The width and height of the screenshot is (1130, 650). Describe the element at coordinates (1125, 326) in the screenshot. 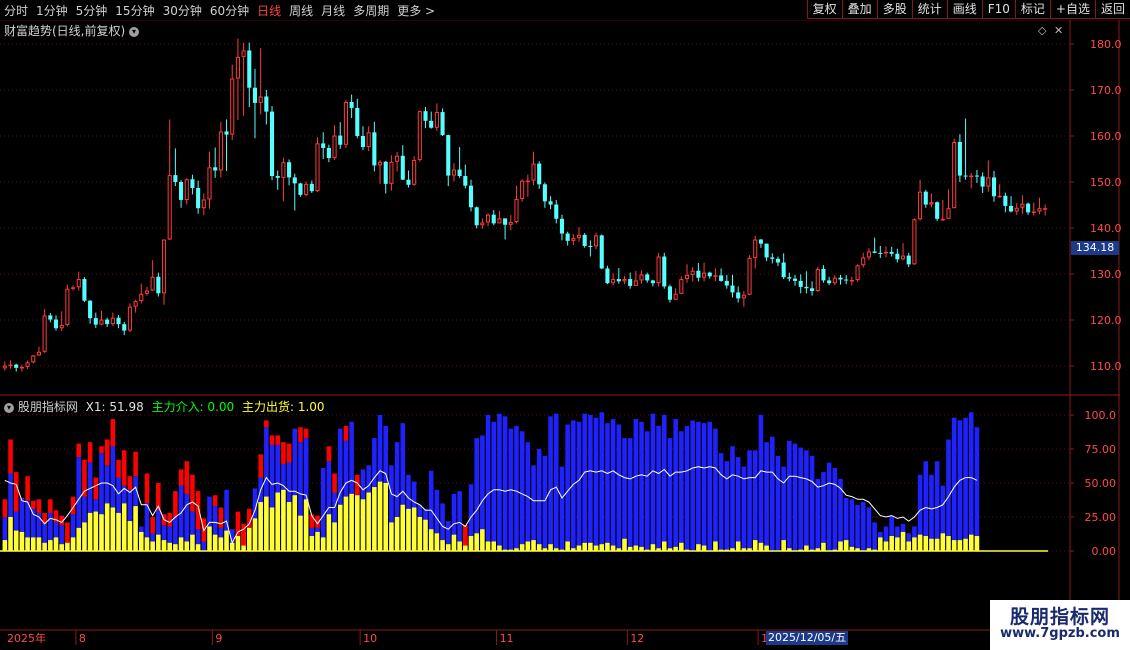

I see `right-panel-edge` at that location.